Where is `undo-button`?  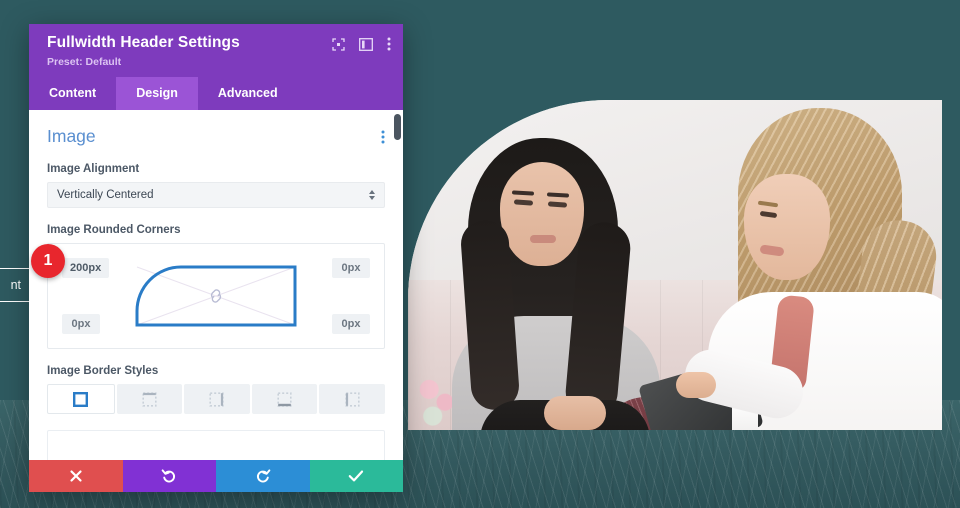 undo-button is located at coordinates (169, 476).